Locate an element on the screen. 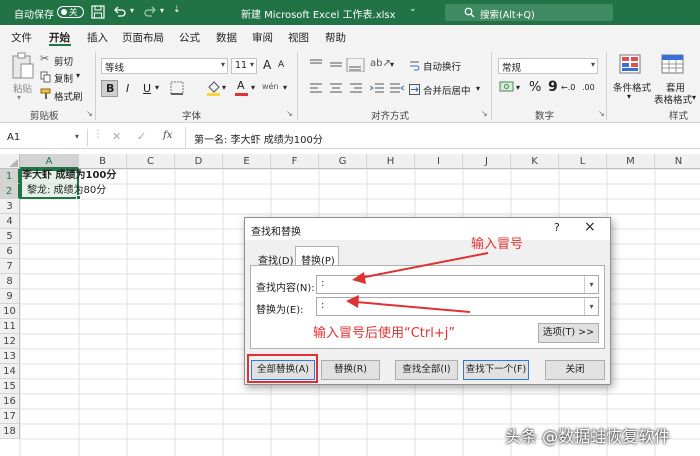  row-header-3: 3 is located at coordinates (10, 206).